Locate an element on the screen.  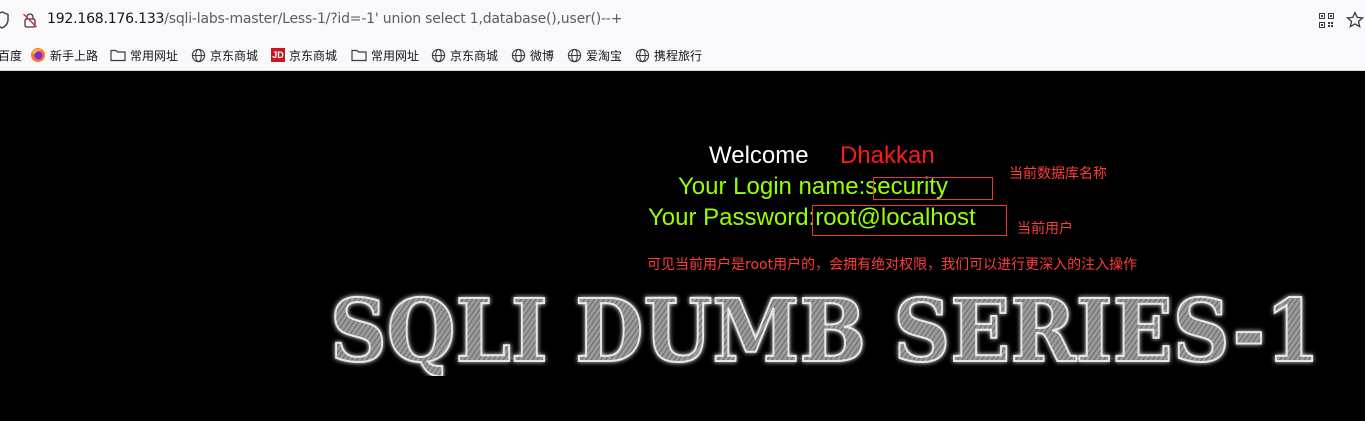
url-host: 192.168.176.133 is located at coordinates (106, 19).